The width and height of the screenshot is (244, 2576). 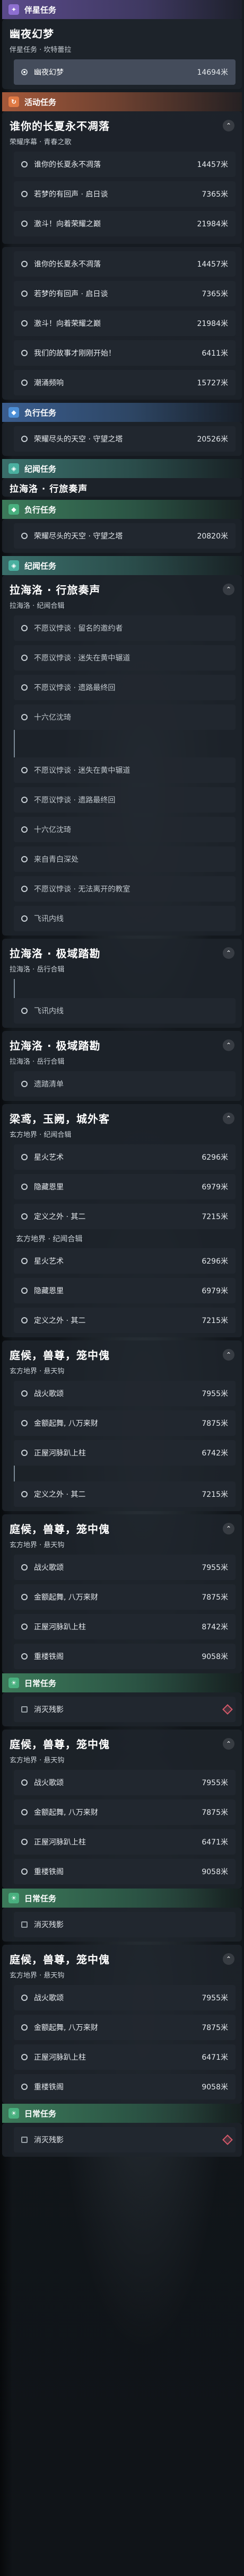 What do you see at coordinates (41, 142) in the screenshot?
I see `quest-subtitle: 荣耀序幕 · 青春之歌` at bounding box center [41, 142].